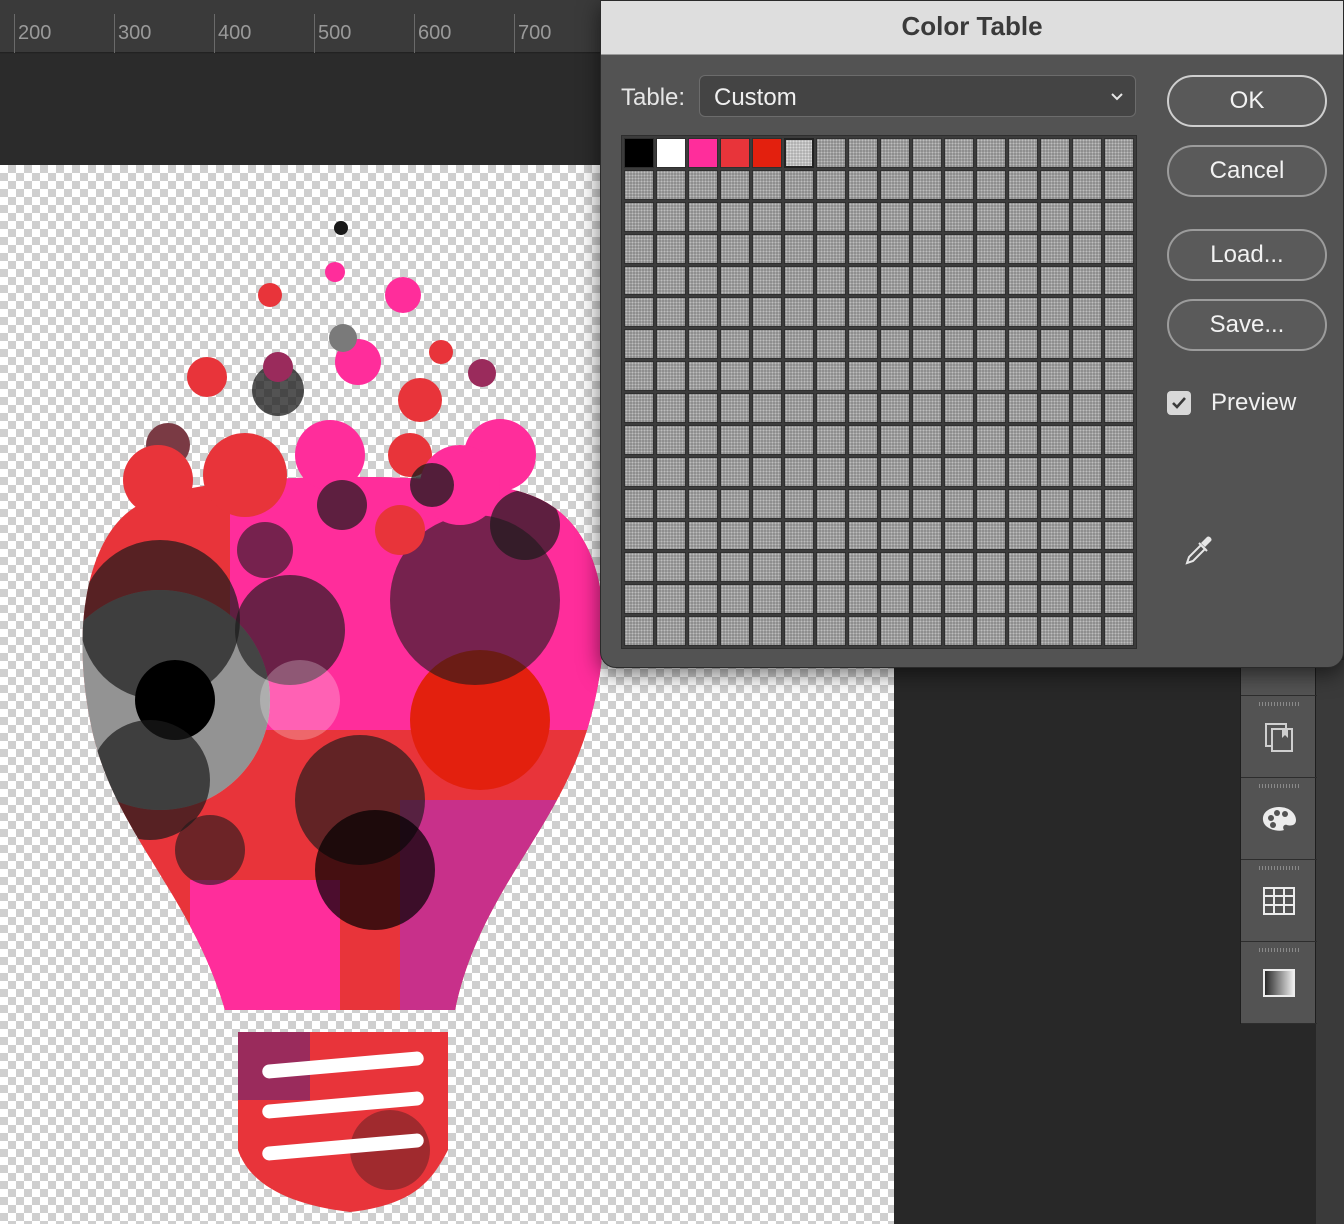 The height and width of the screenshot is (1224, 1344). Describe the element at coordinates (1279, 901) in the screenshot. I see `table-panel-button` at that location.